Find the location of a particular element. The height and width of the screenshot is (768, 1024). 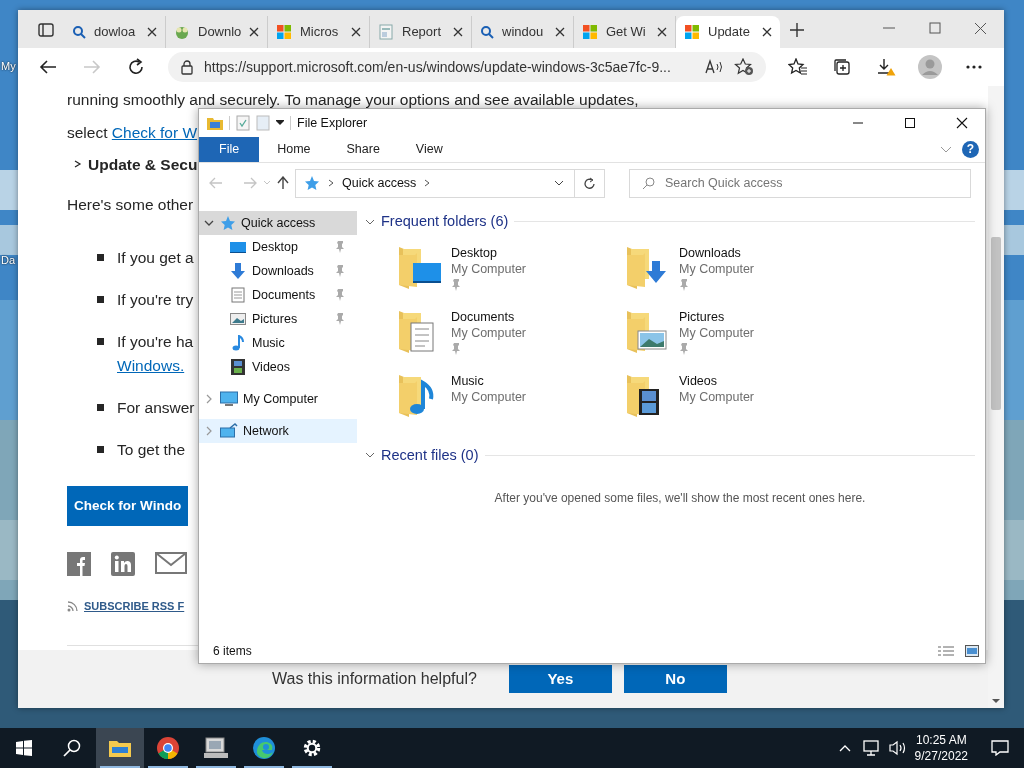

nav-item: Documents is located at coordinates (278, 295).